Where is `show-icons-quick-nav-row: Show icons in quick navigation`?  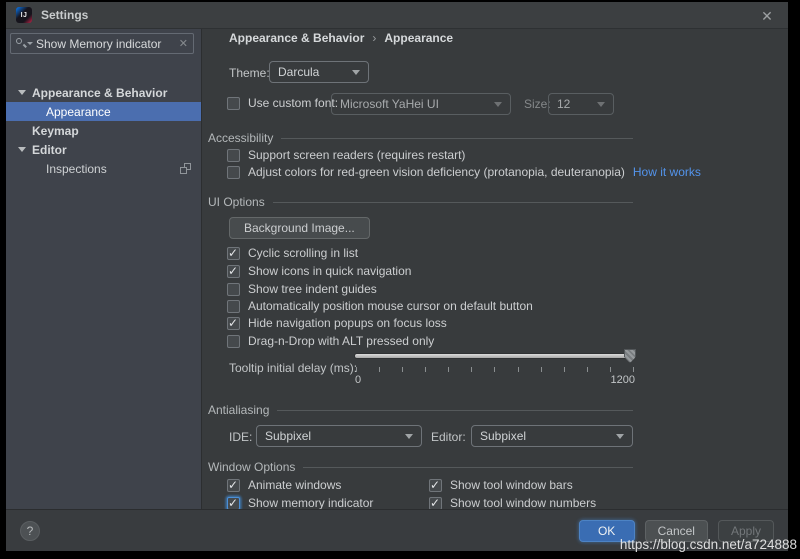 show-icons-quick-nav-row: Show icons in quick navigation is located at coordinates (319, 271).